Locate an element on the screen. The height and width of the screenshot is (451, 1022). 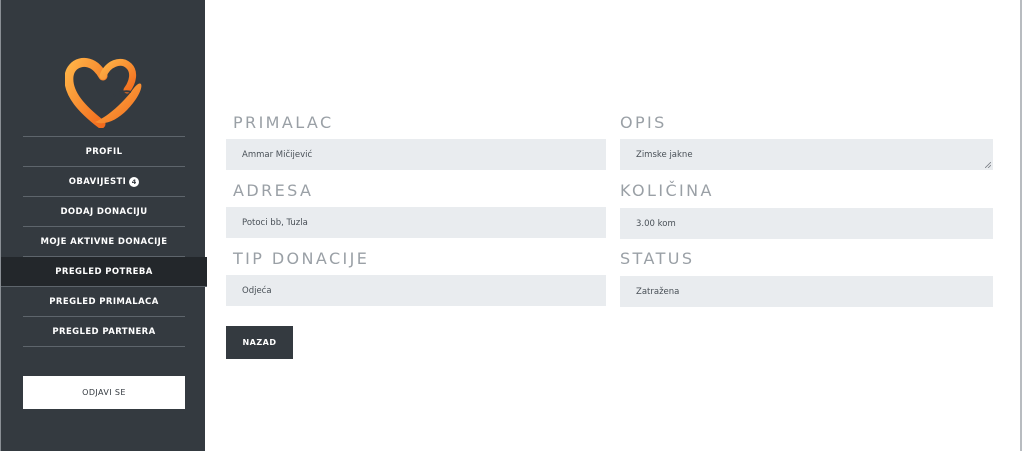
sidebar-item-dodaj-donaciju: DODAJ DONACIJU is located at coordinates (104, 212).